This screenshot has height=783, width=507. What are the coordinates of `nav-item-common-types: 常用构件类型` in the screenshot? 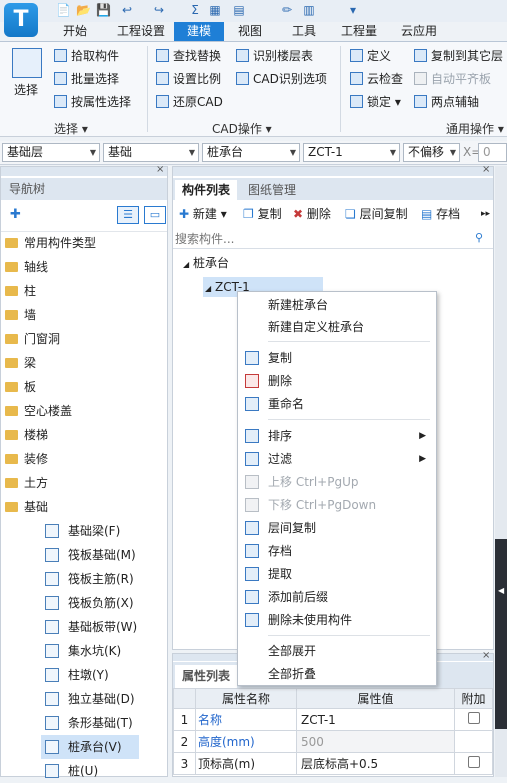 It's located at (48, 243).